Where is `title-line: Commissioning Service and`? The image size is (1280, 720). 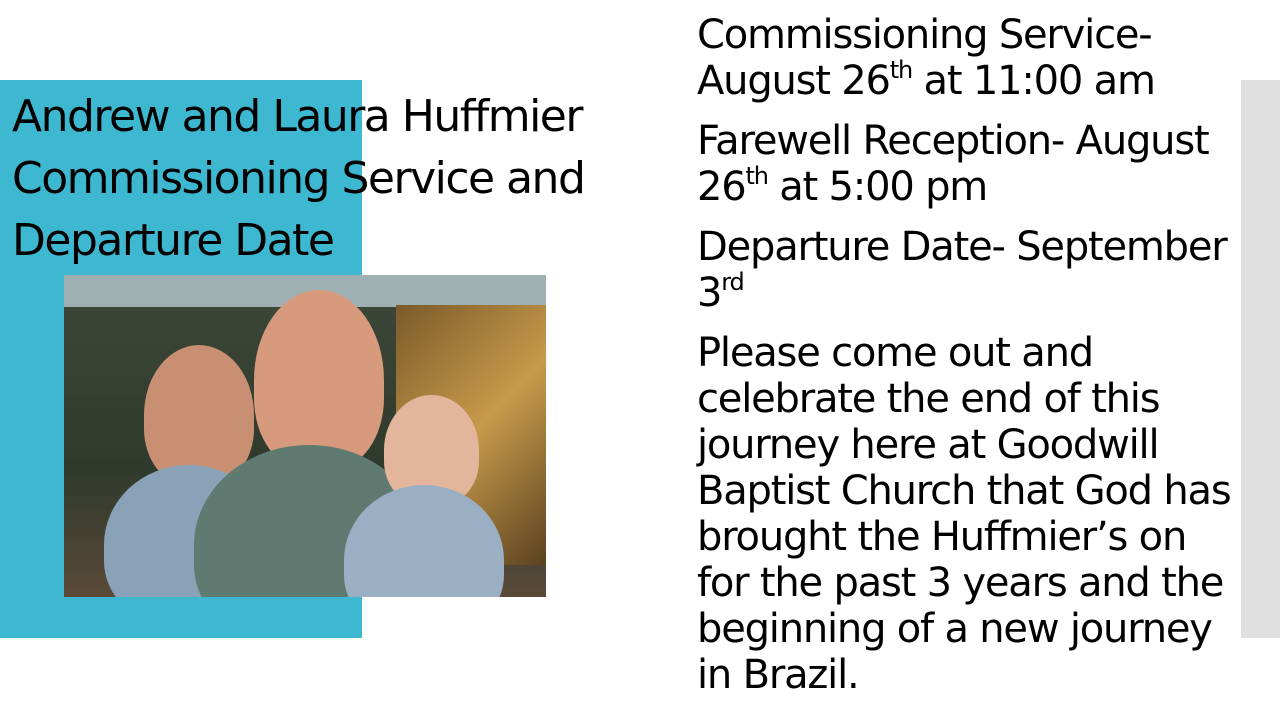 title-line: Commissioning Service and is located at coordinates (299, 178).